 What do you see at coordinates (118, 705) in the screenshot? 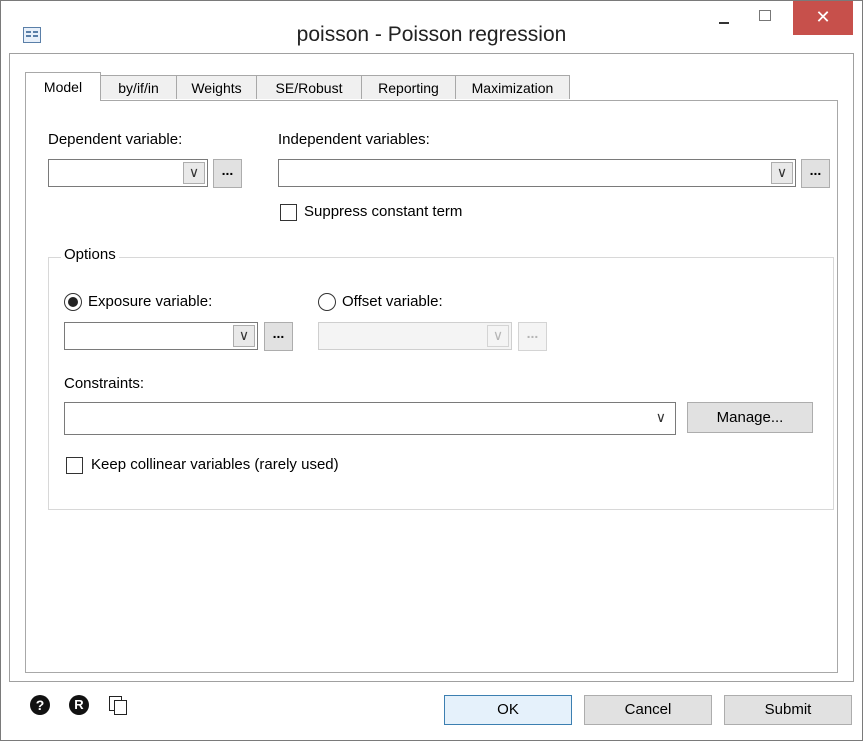
I see `copy-command-icon` at bounding box center [118, 705].